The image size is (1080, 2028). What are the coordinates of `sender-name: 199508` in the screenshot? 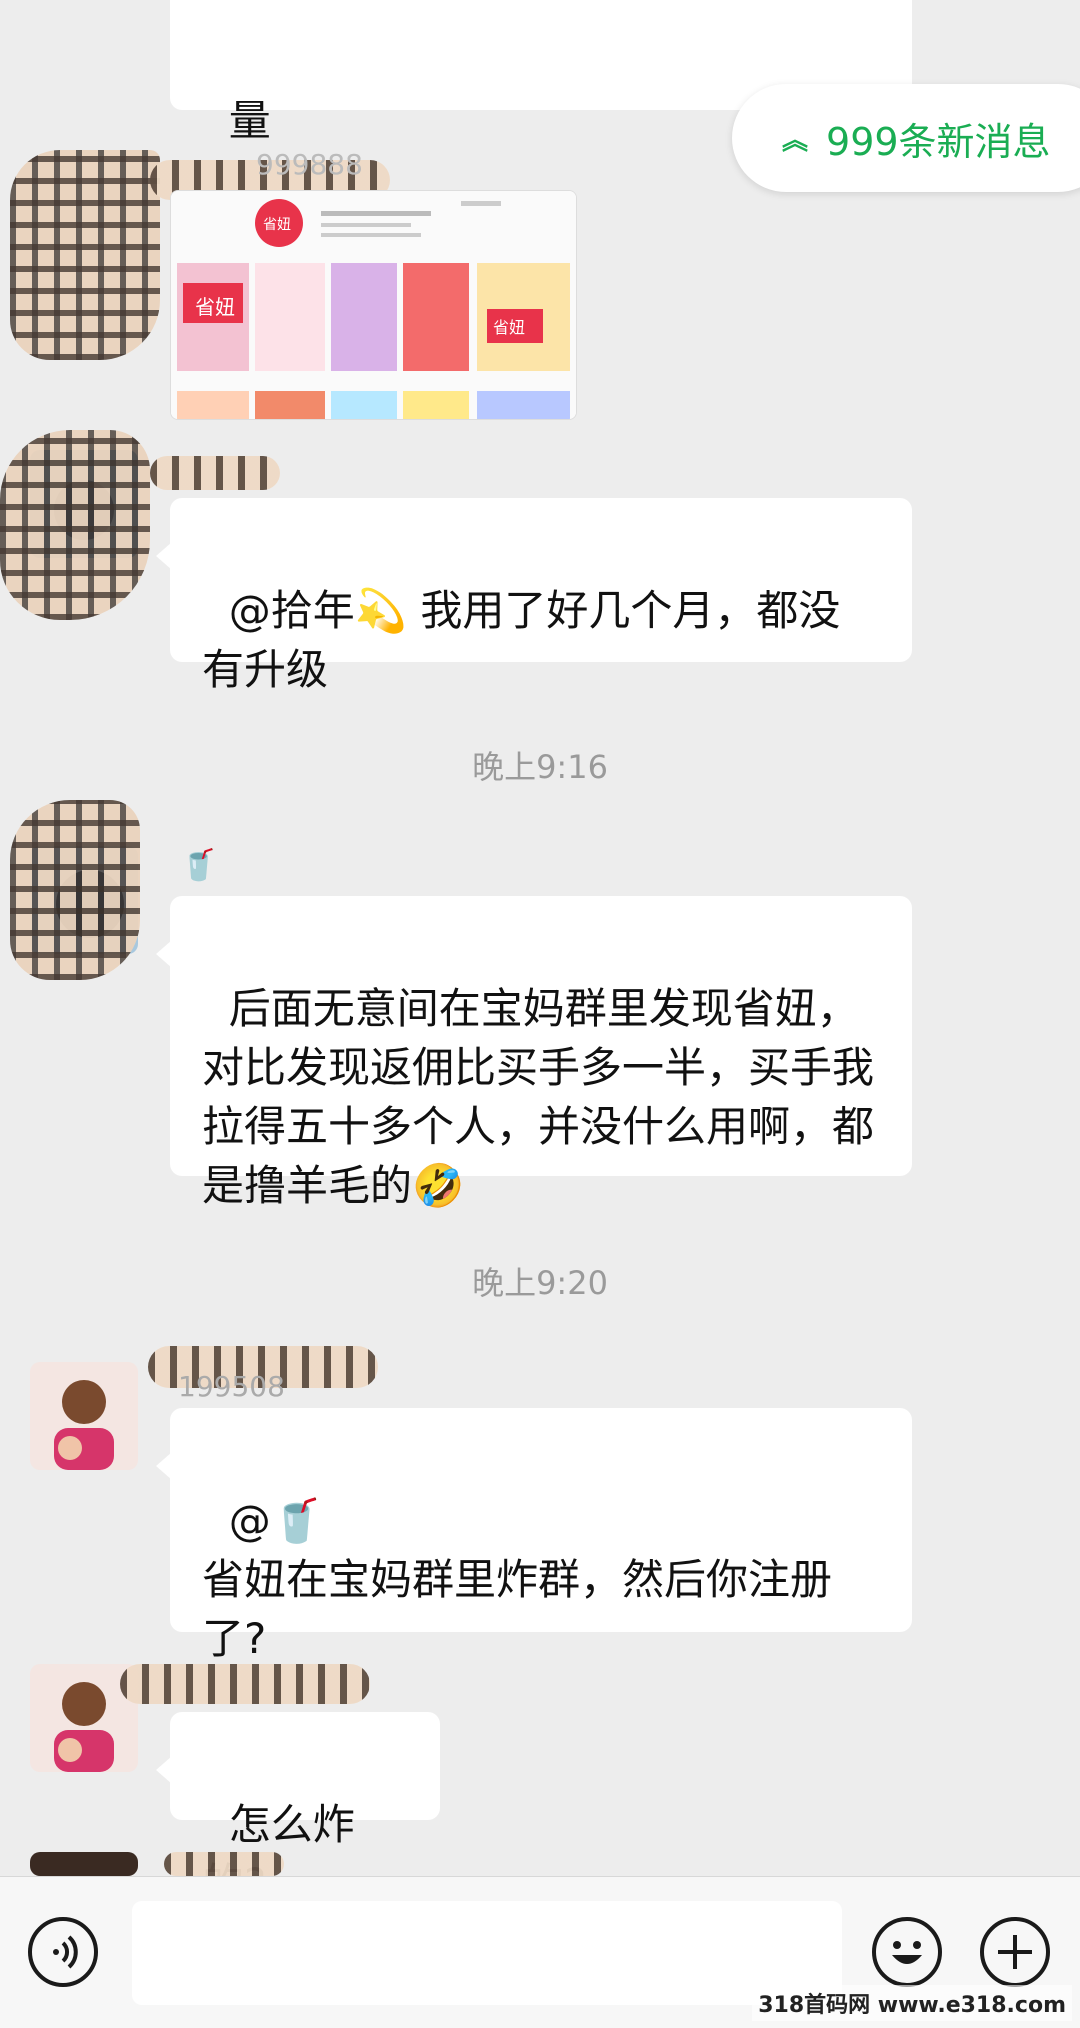 It's located at (231, 1386).